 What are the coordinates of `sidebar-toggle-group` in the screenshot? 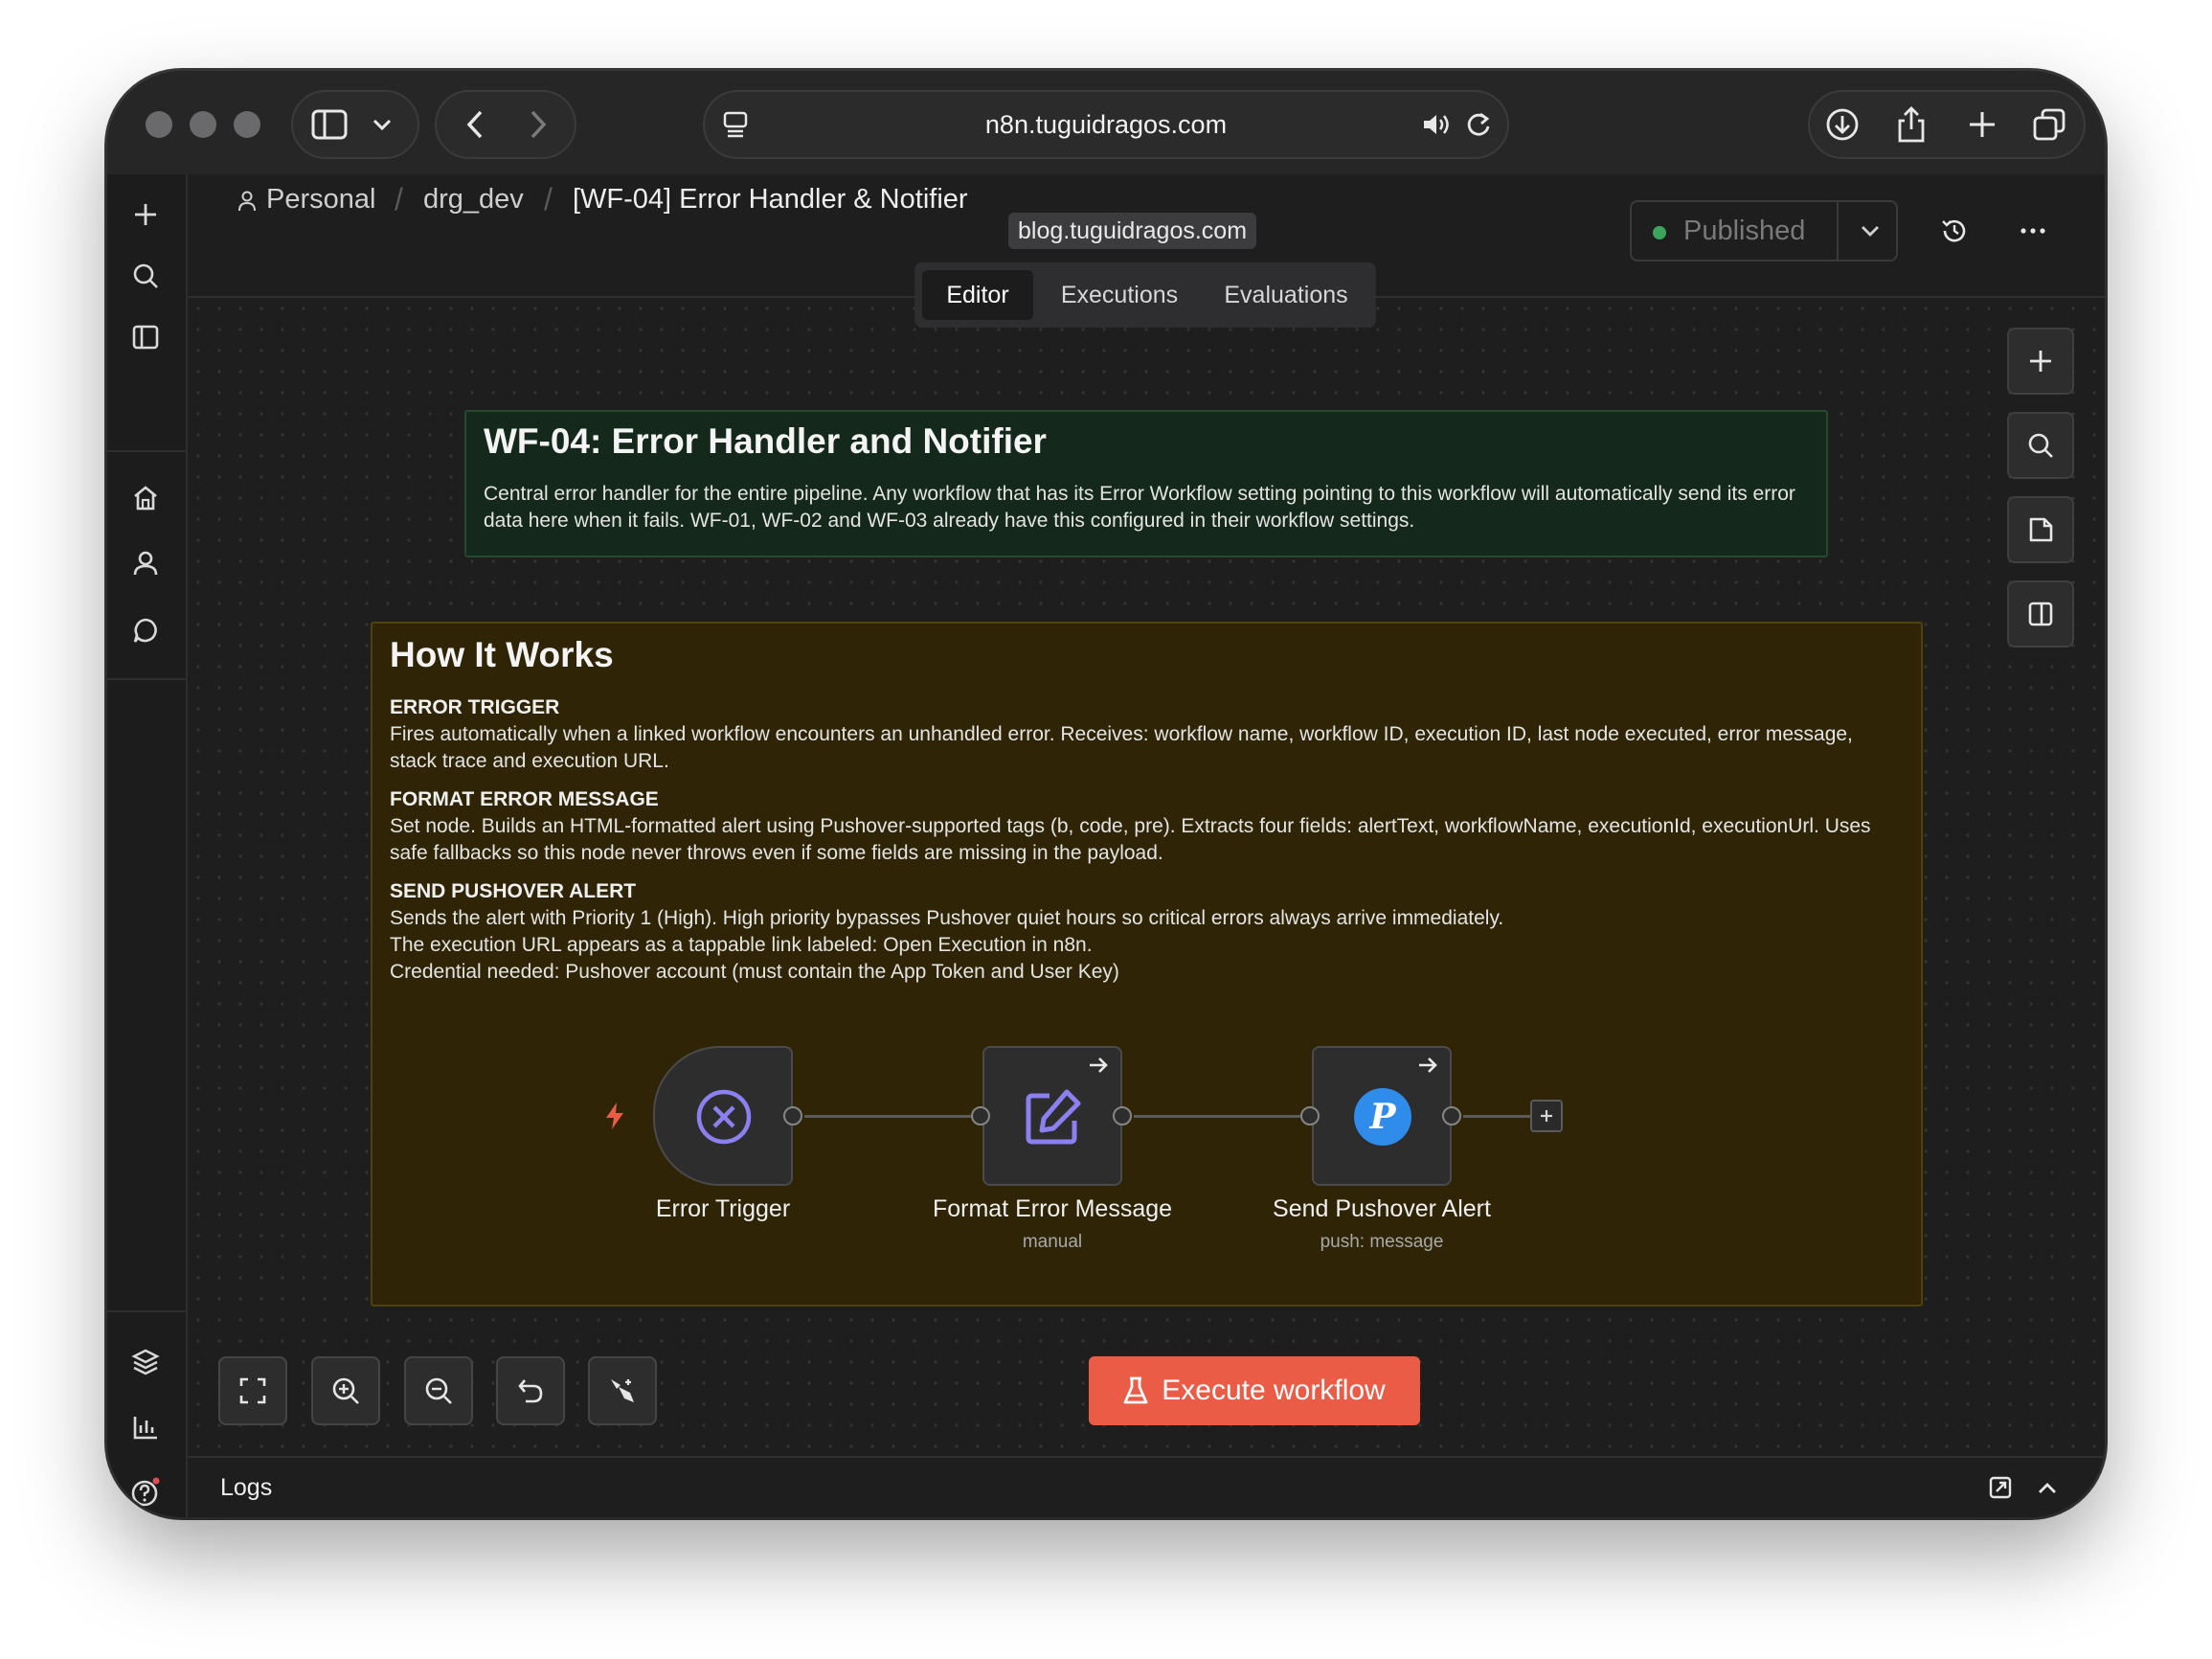 It's located at (355, 124).